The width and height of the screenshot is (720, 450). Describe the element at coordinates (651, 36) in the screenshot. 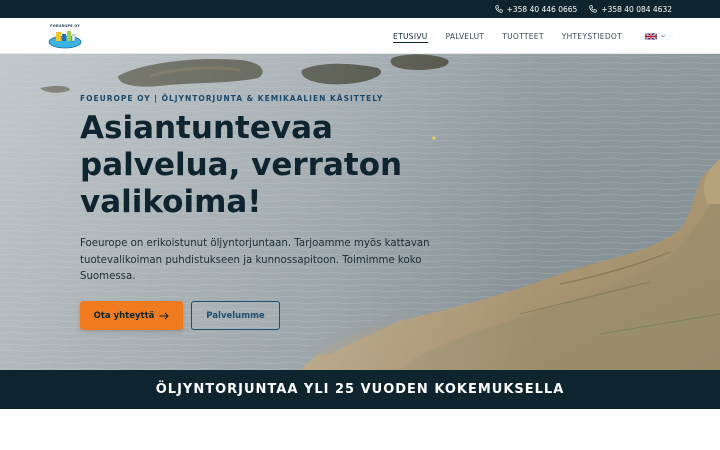

I see `uk-flag-icon` at that location.